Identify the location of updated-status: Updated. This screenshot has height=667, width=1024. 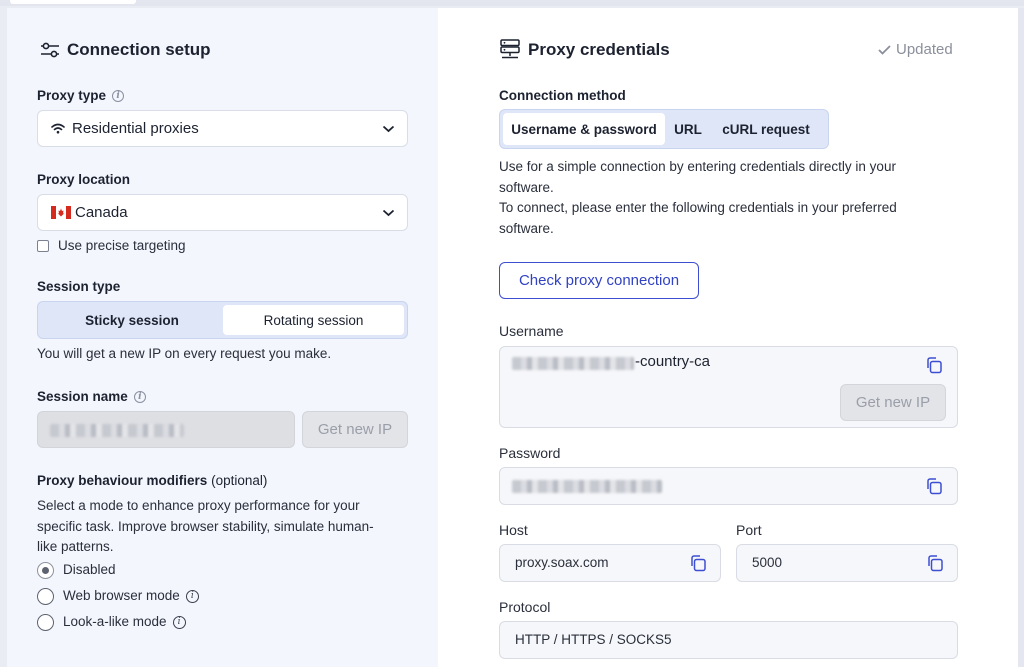
(915, 49).